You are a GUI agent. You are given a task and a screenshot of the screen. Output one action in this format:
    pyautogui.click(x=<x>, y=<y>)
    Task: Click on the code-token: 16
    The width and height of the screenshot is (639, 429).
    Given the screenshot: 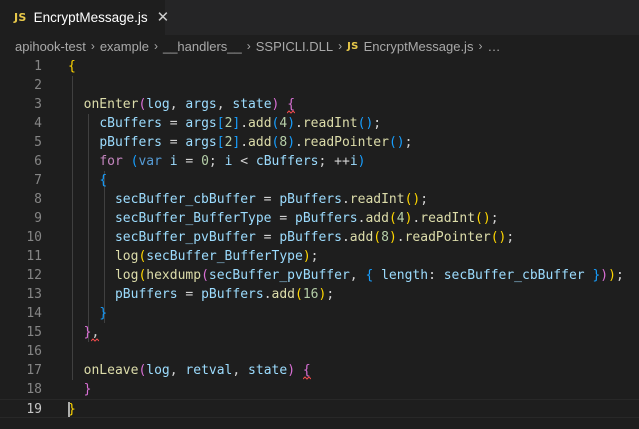 What is the action you would take?
    pyautogui.click(x=310, y=294)
    